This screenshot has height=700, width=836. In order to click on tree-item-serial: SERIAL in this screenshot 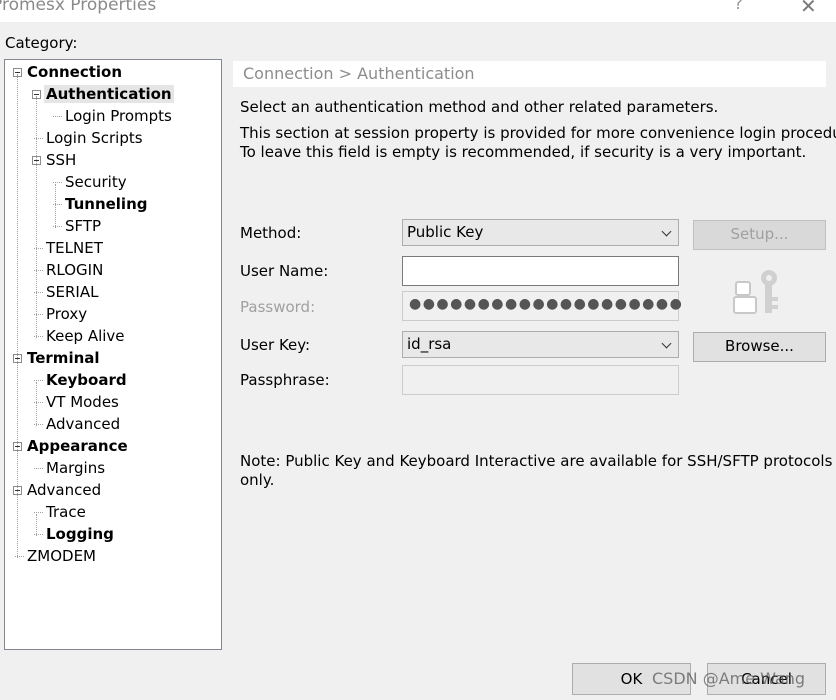, I will do `click(72, 292)`.